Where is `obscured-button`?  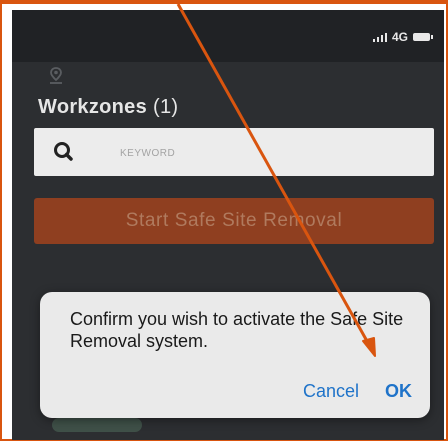
obscured-button is located at coordinates (97, 425).